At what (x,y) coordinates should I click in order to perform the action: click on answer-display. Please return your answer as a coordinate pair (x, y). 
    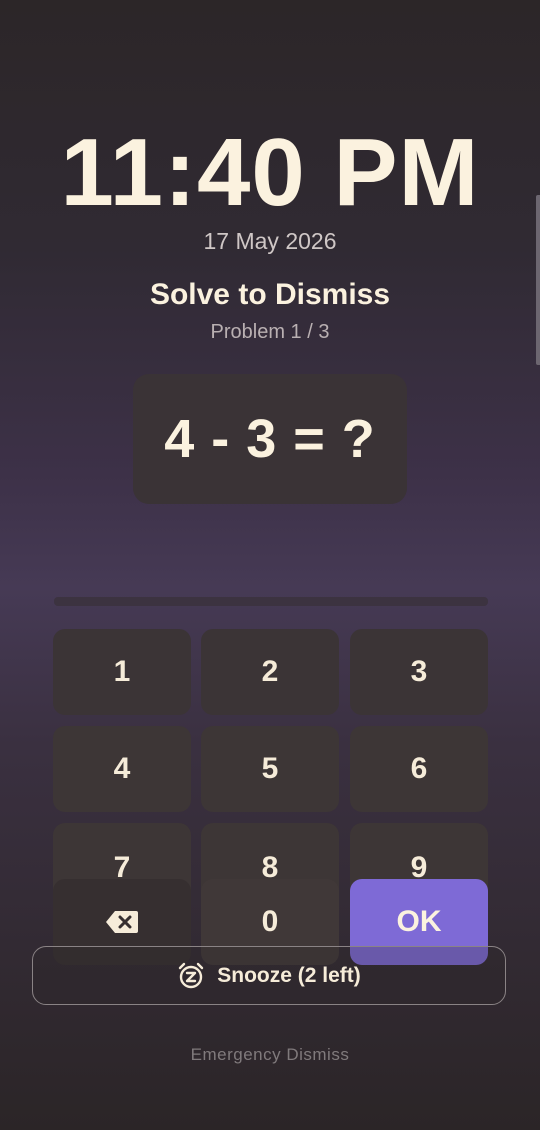
    Looking at the image, I should click on (271, 601).